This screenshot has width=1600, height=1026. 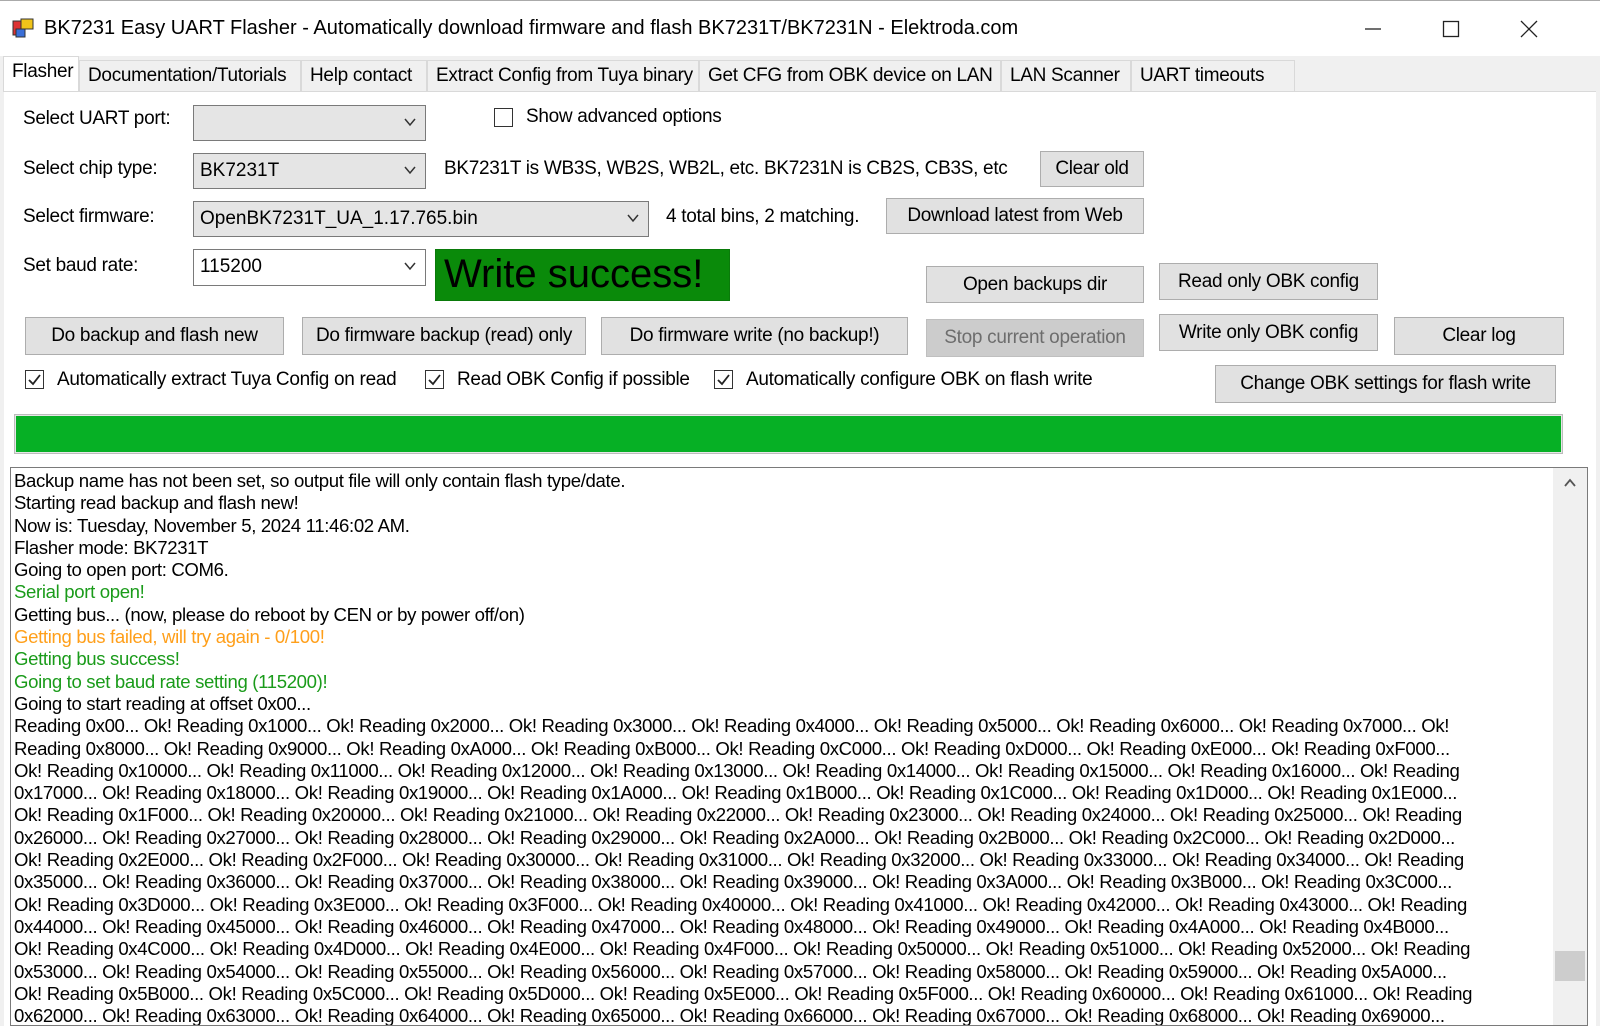 I want to click on log-line: Going to open port: COM6., so click(x=121, y=570).